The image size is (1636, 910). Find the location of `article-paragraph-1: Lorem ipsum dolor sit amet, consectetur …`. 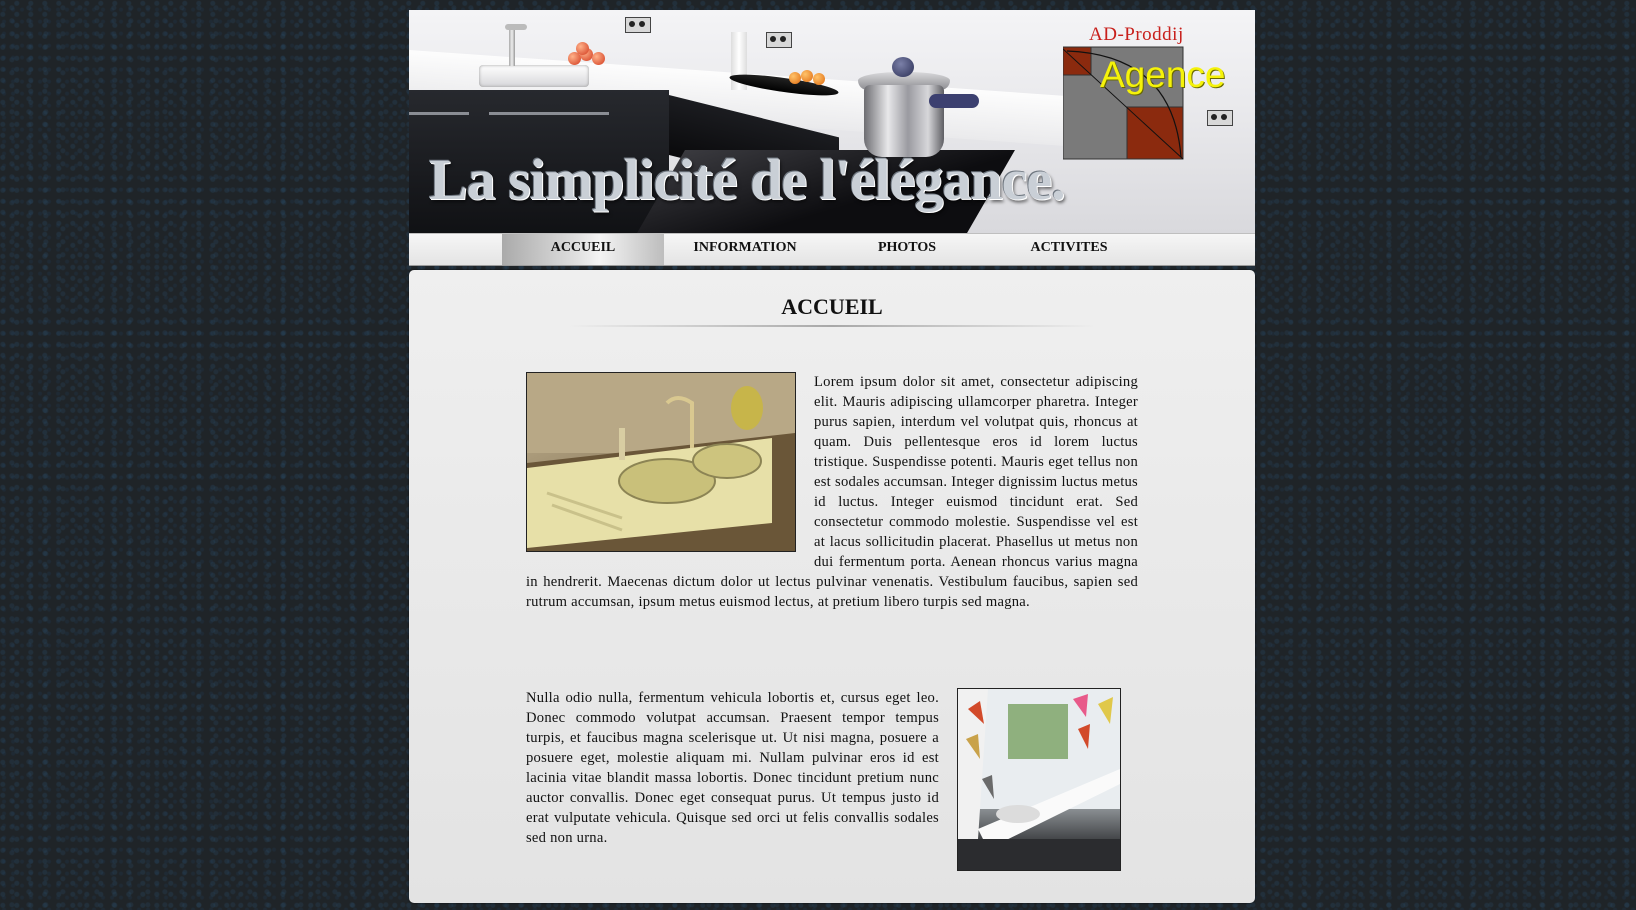

article-paragraph-1: Lorem ipsum dolor sit amet, consectetur … is located at coordinates (832, 492).